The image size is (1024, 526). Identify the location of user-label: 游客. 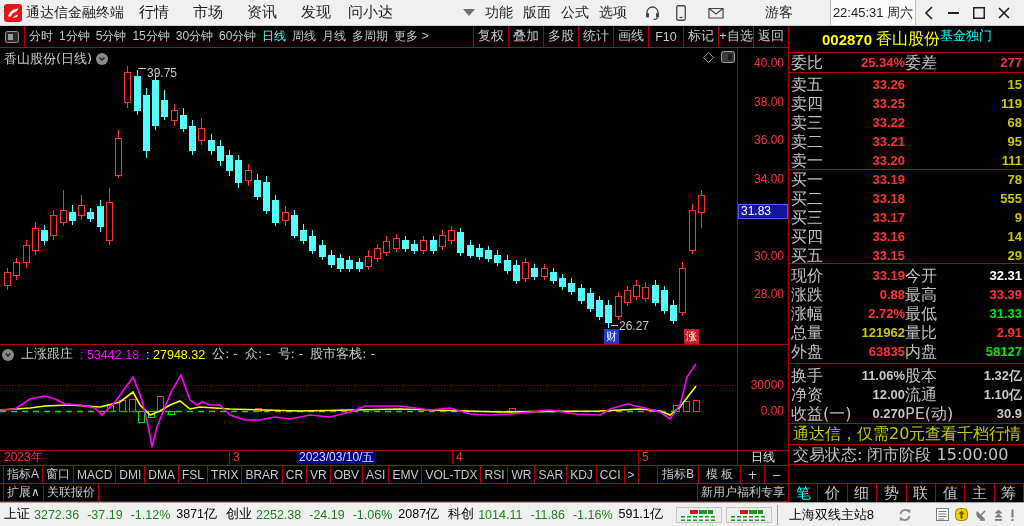
(779, 12).